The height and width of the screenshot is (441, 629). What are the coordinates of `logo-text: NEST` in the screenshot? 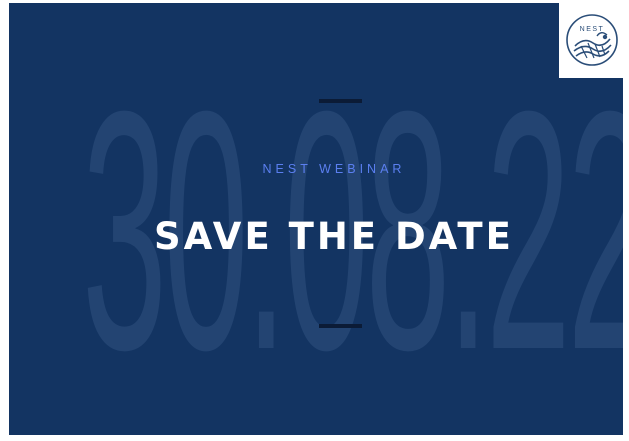 It's located at (592, 29).